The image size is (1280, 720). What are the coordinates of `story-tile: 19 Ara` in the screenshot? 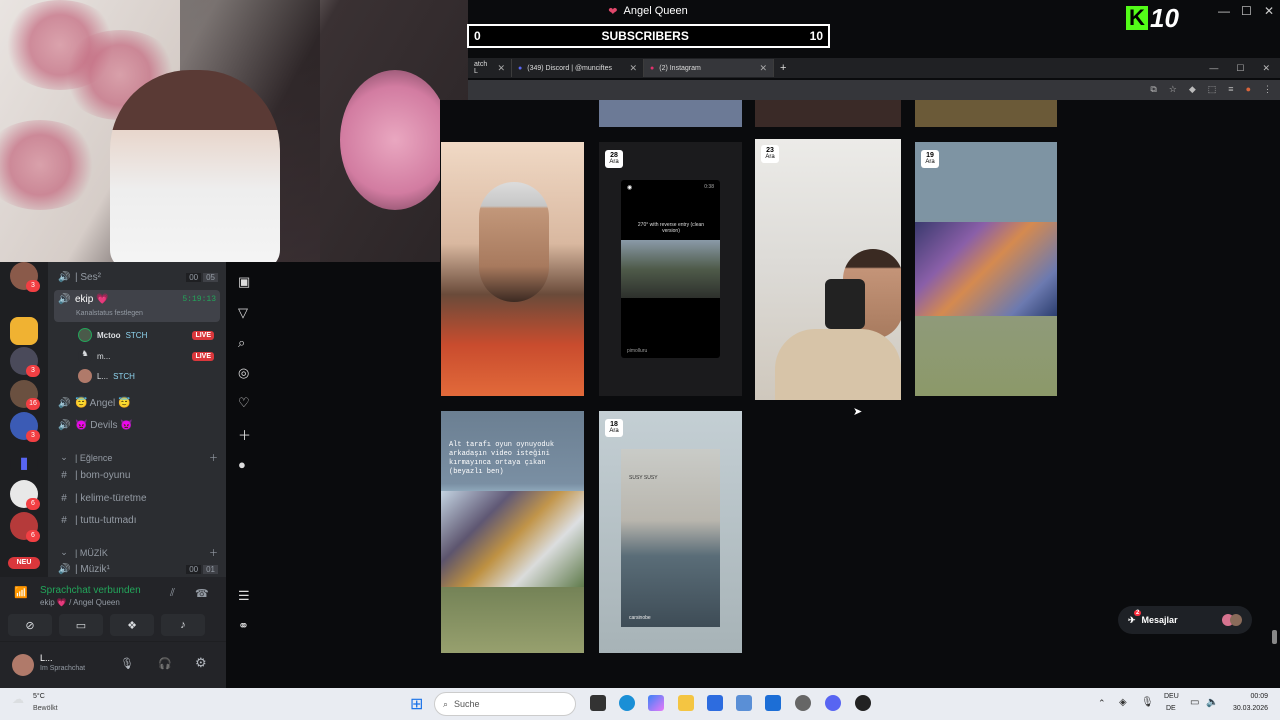 It's located at (986, 269).